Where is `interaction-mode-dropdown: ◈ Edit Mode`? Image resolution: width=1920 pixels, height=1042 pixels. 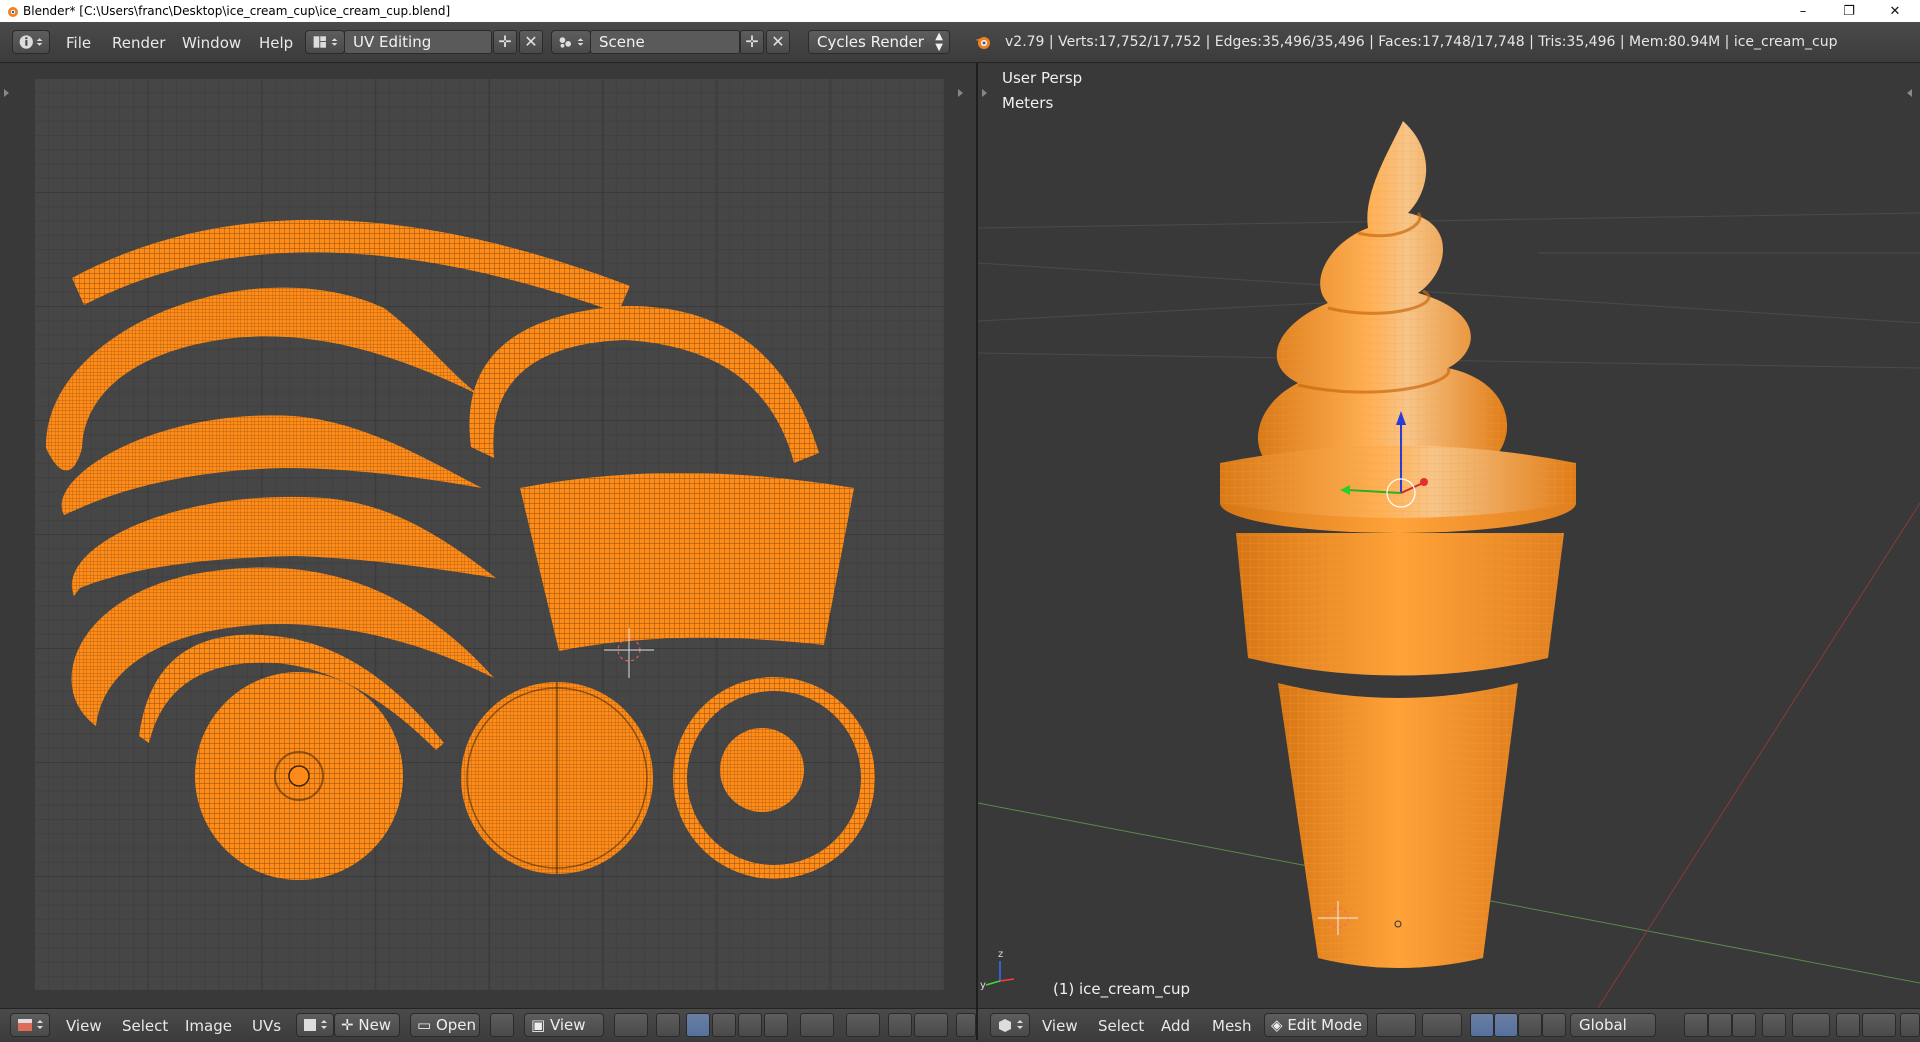
interaction-mode-dropdown: ◈ Edit Mode is located at coordinates (1316, 1025).